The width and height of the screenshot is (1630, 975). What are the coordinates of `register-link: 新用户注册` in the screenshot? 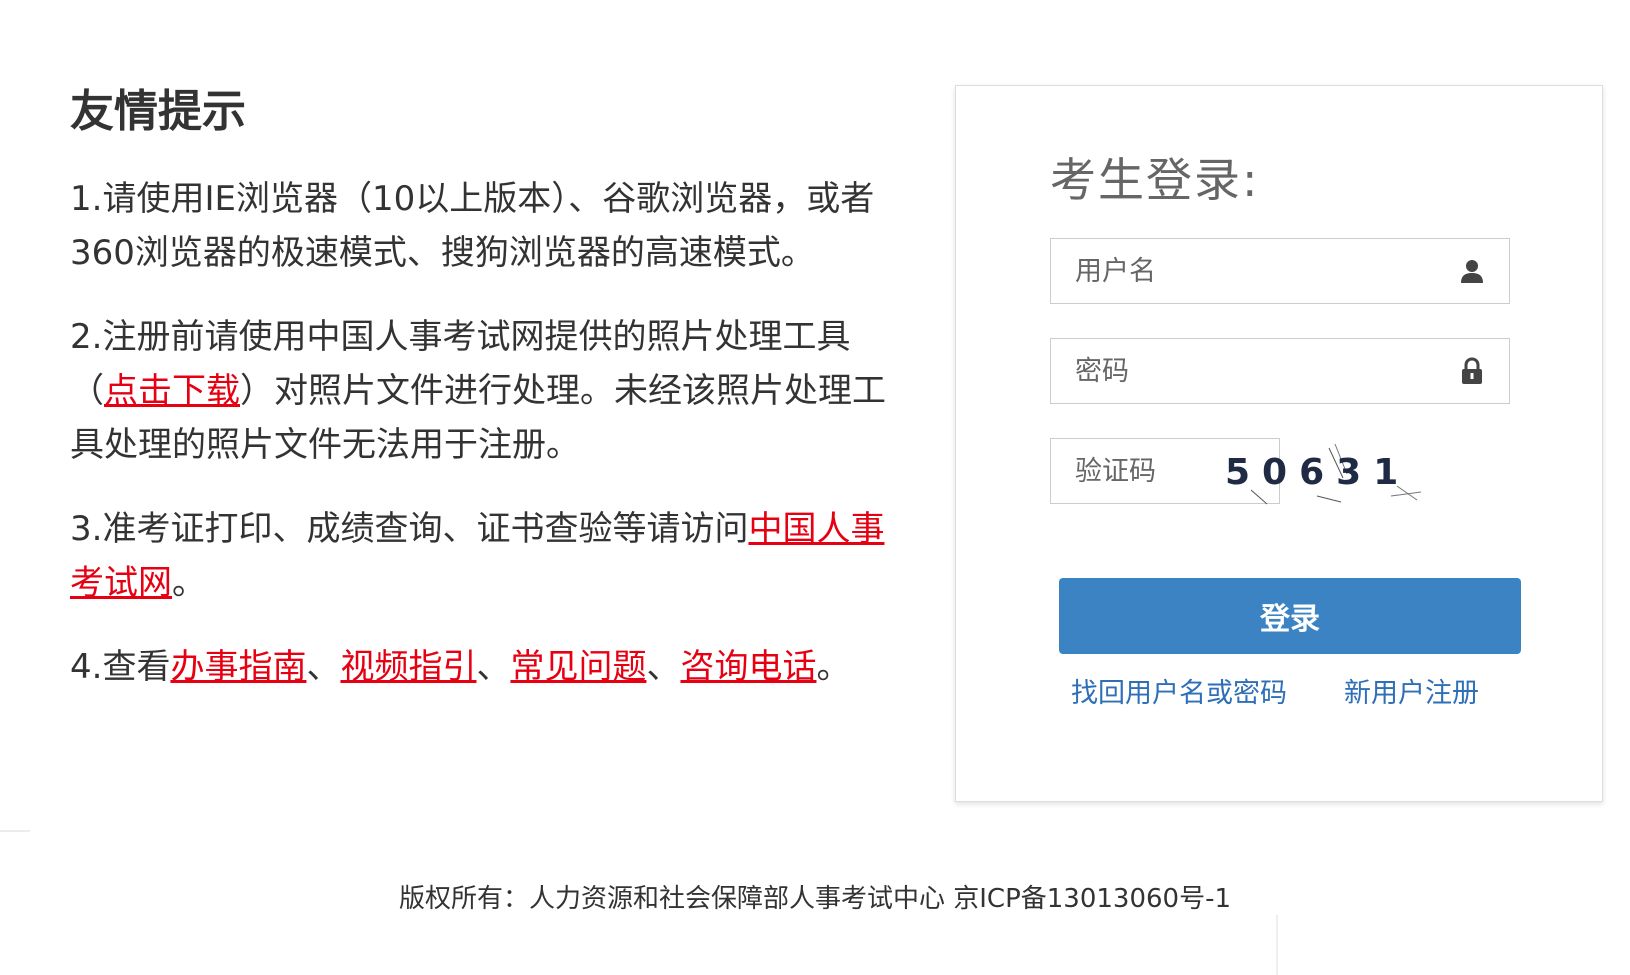 It's located at (1411, 690).